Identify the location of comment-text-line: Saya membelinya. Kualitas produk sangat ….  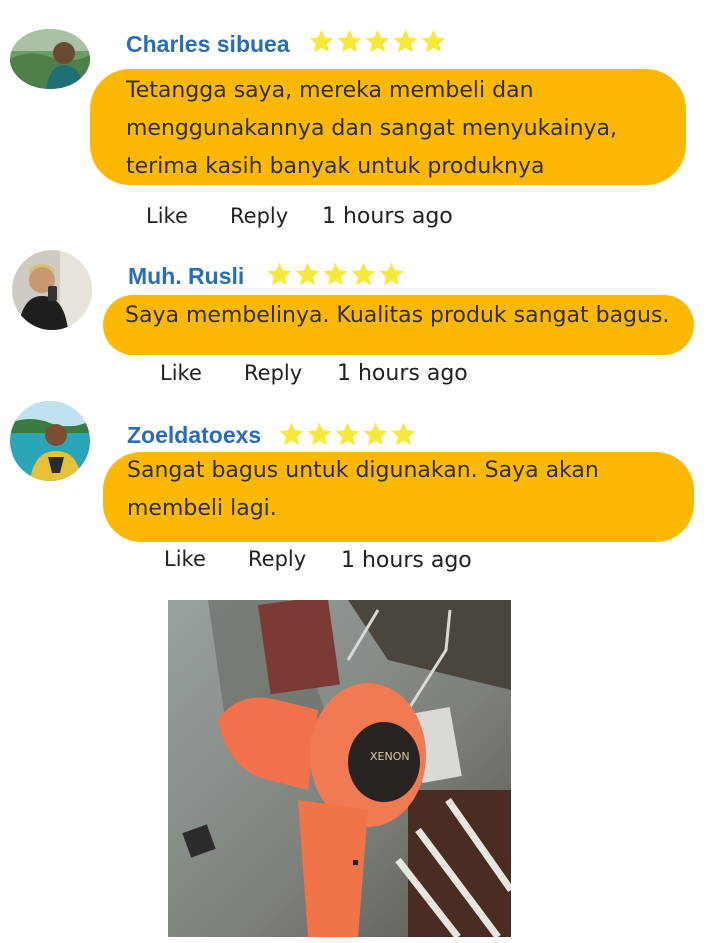
(397, 315).